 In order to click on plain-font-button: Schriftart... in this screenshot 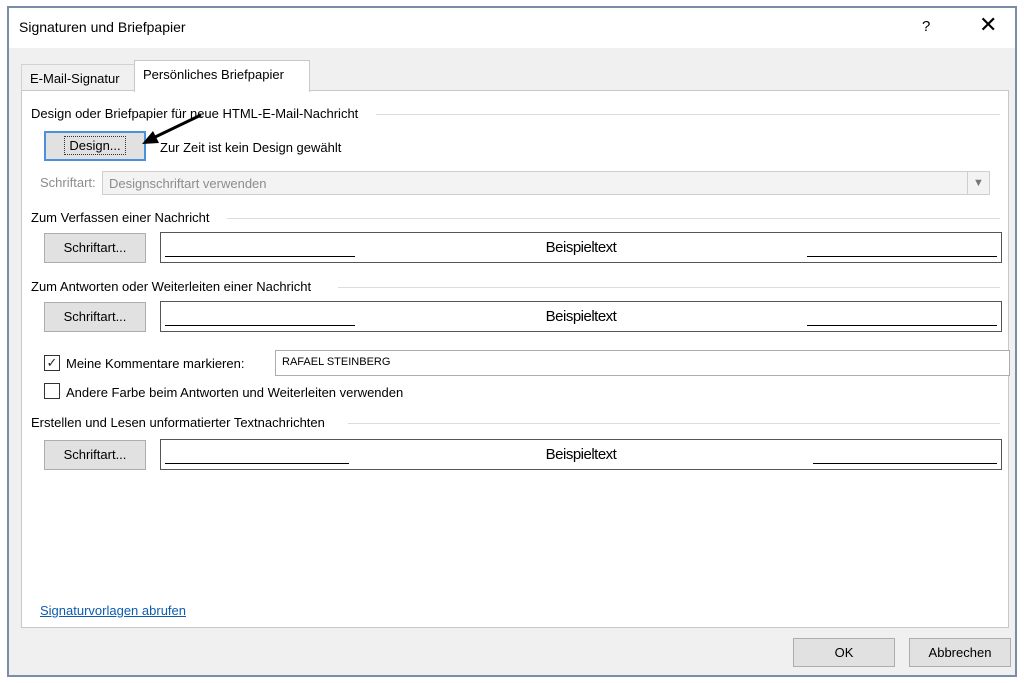, I will do `click(95, 455)`.